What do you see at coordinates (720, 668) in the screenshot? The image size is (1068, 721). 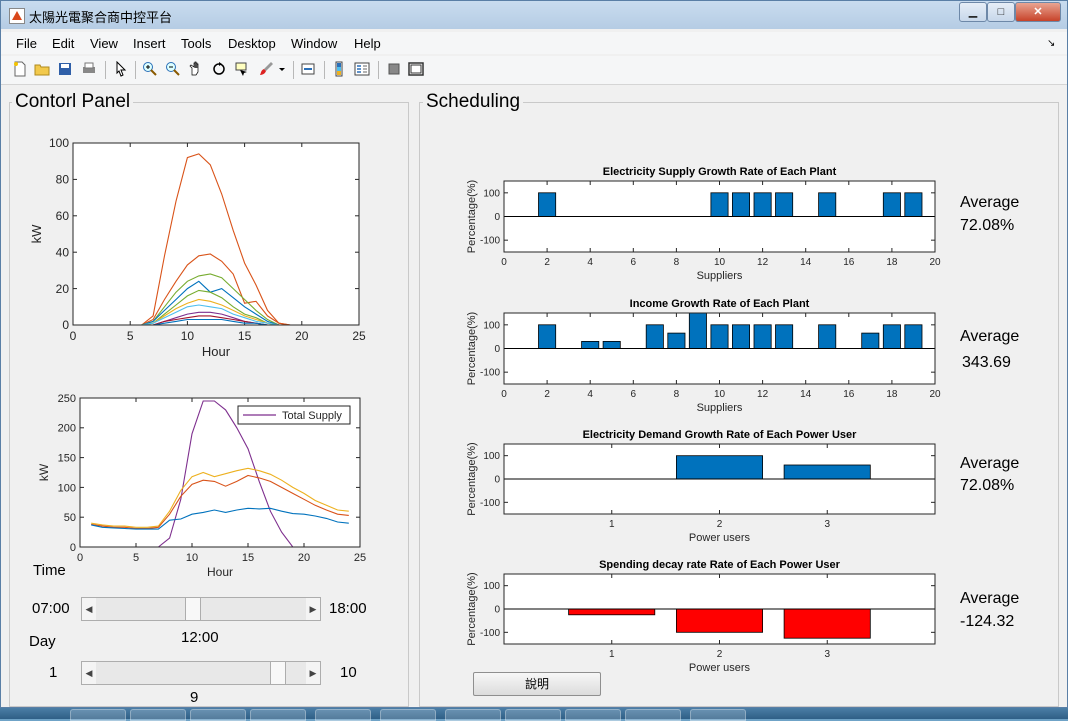 I see `x-axis-label: Power users` at bounding box center [720, 668].